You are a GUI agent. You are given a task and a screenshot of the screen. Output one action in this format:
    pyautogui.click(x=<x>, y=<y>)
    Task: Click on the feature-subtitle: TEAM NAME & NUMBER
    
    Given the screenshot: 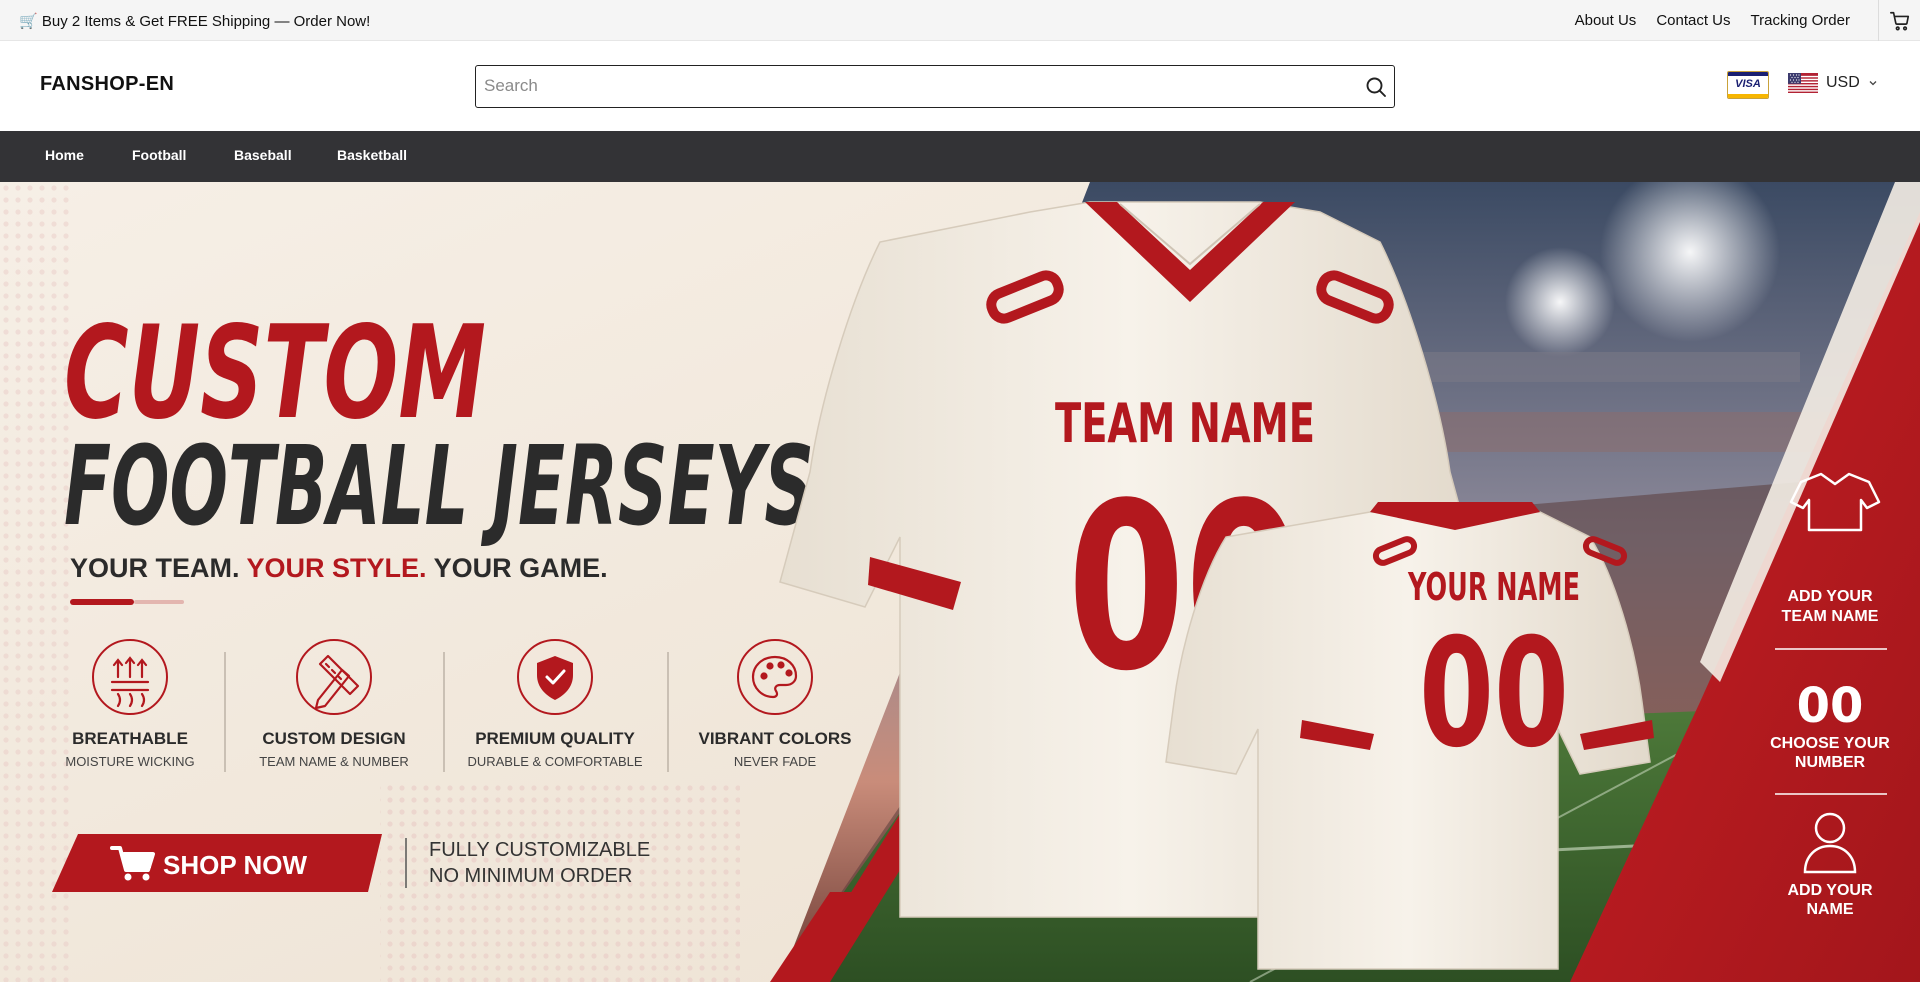 What is the action you would take?
    pyautogui.click(x=334, y=761)
    